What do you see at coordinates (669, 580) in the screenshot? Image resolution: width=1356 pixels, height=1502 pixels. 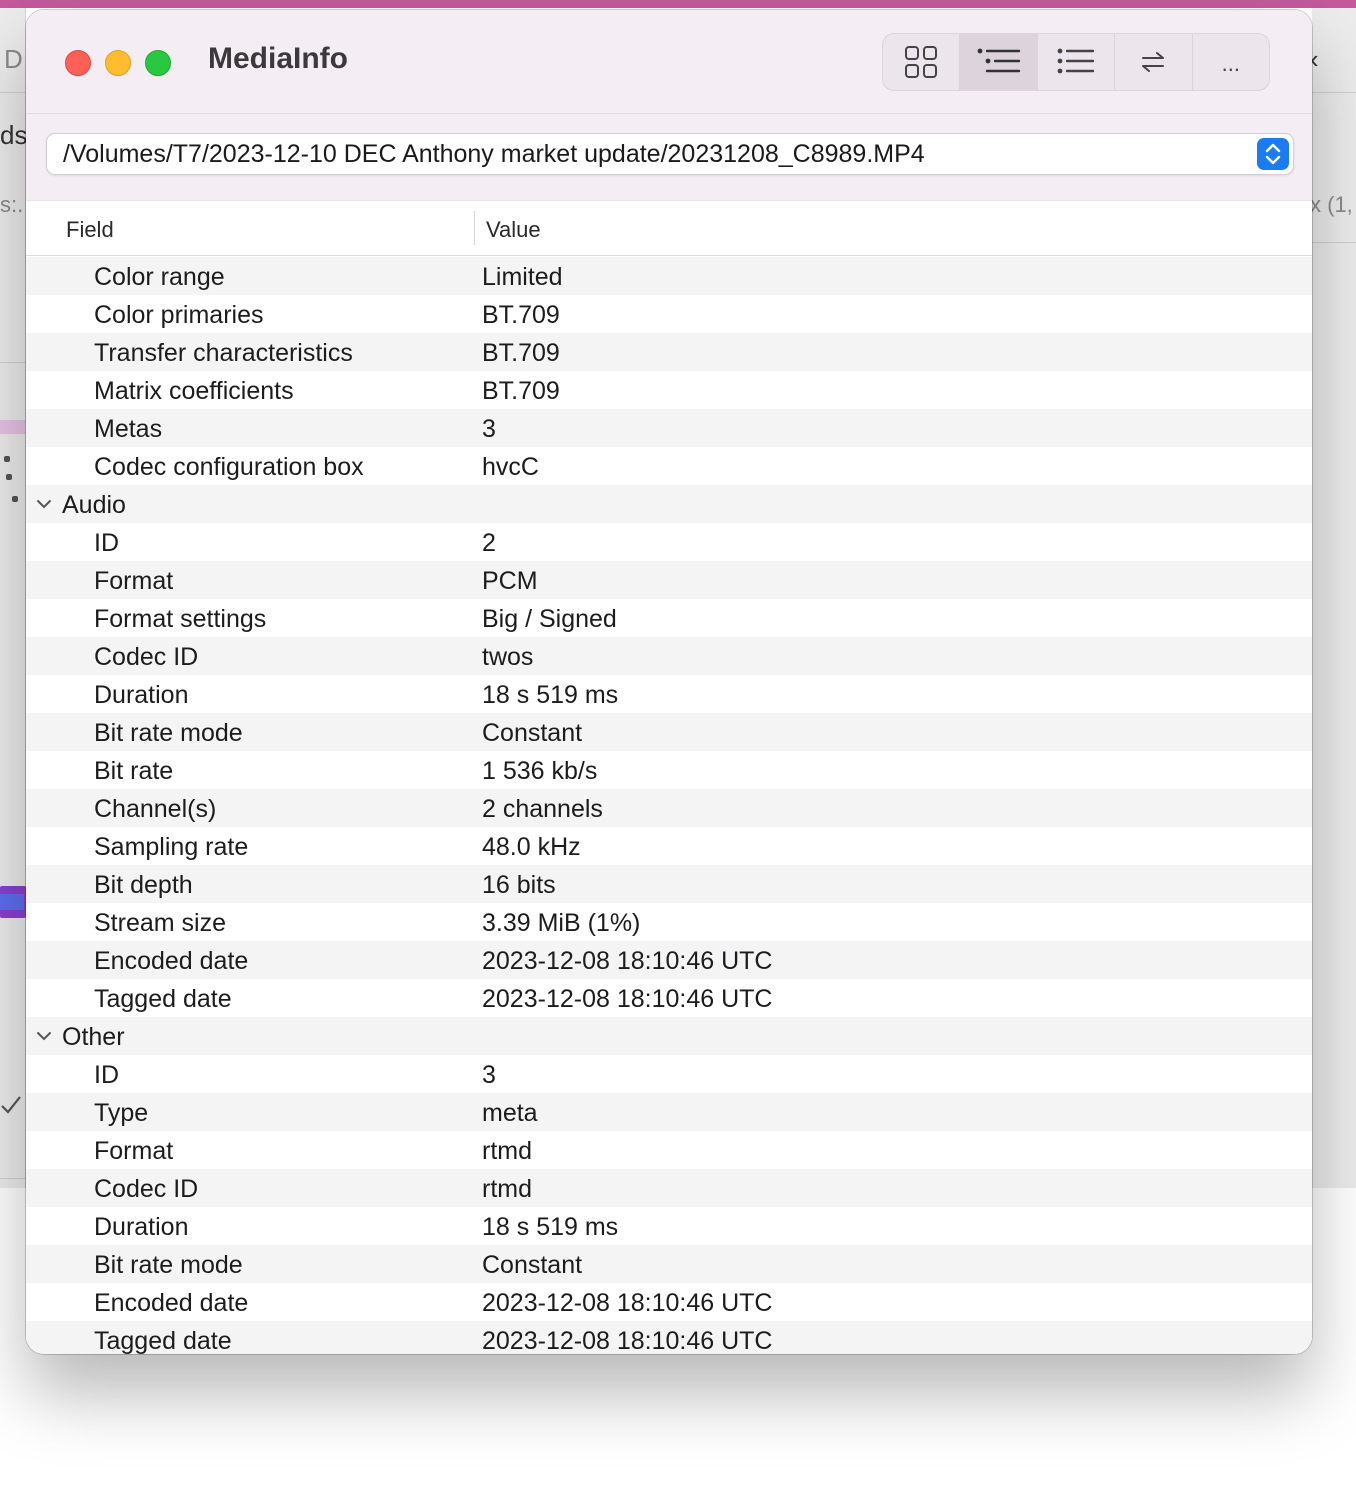 I see `table-row: Format PCM` at bounding box center [669, 580].